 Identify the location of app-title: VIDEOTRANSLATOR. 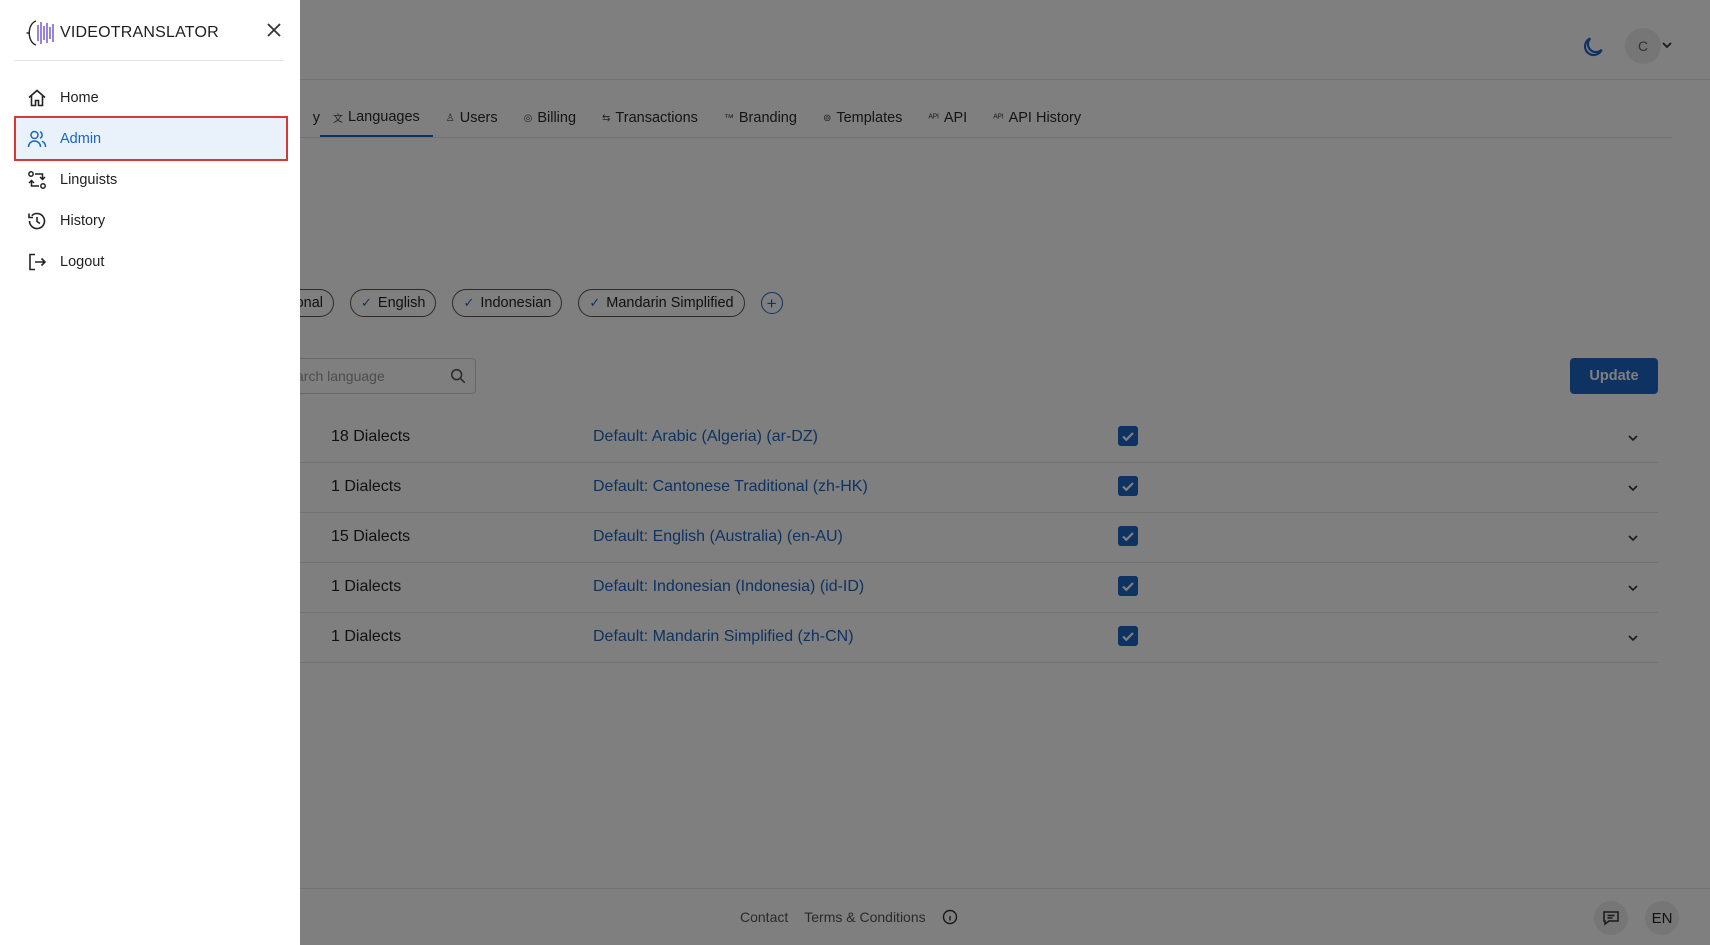
(139, 32).